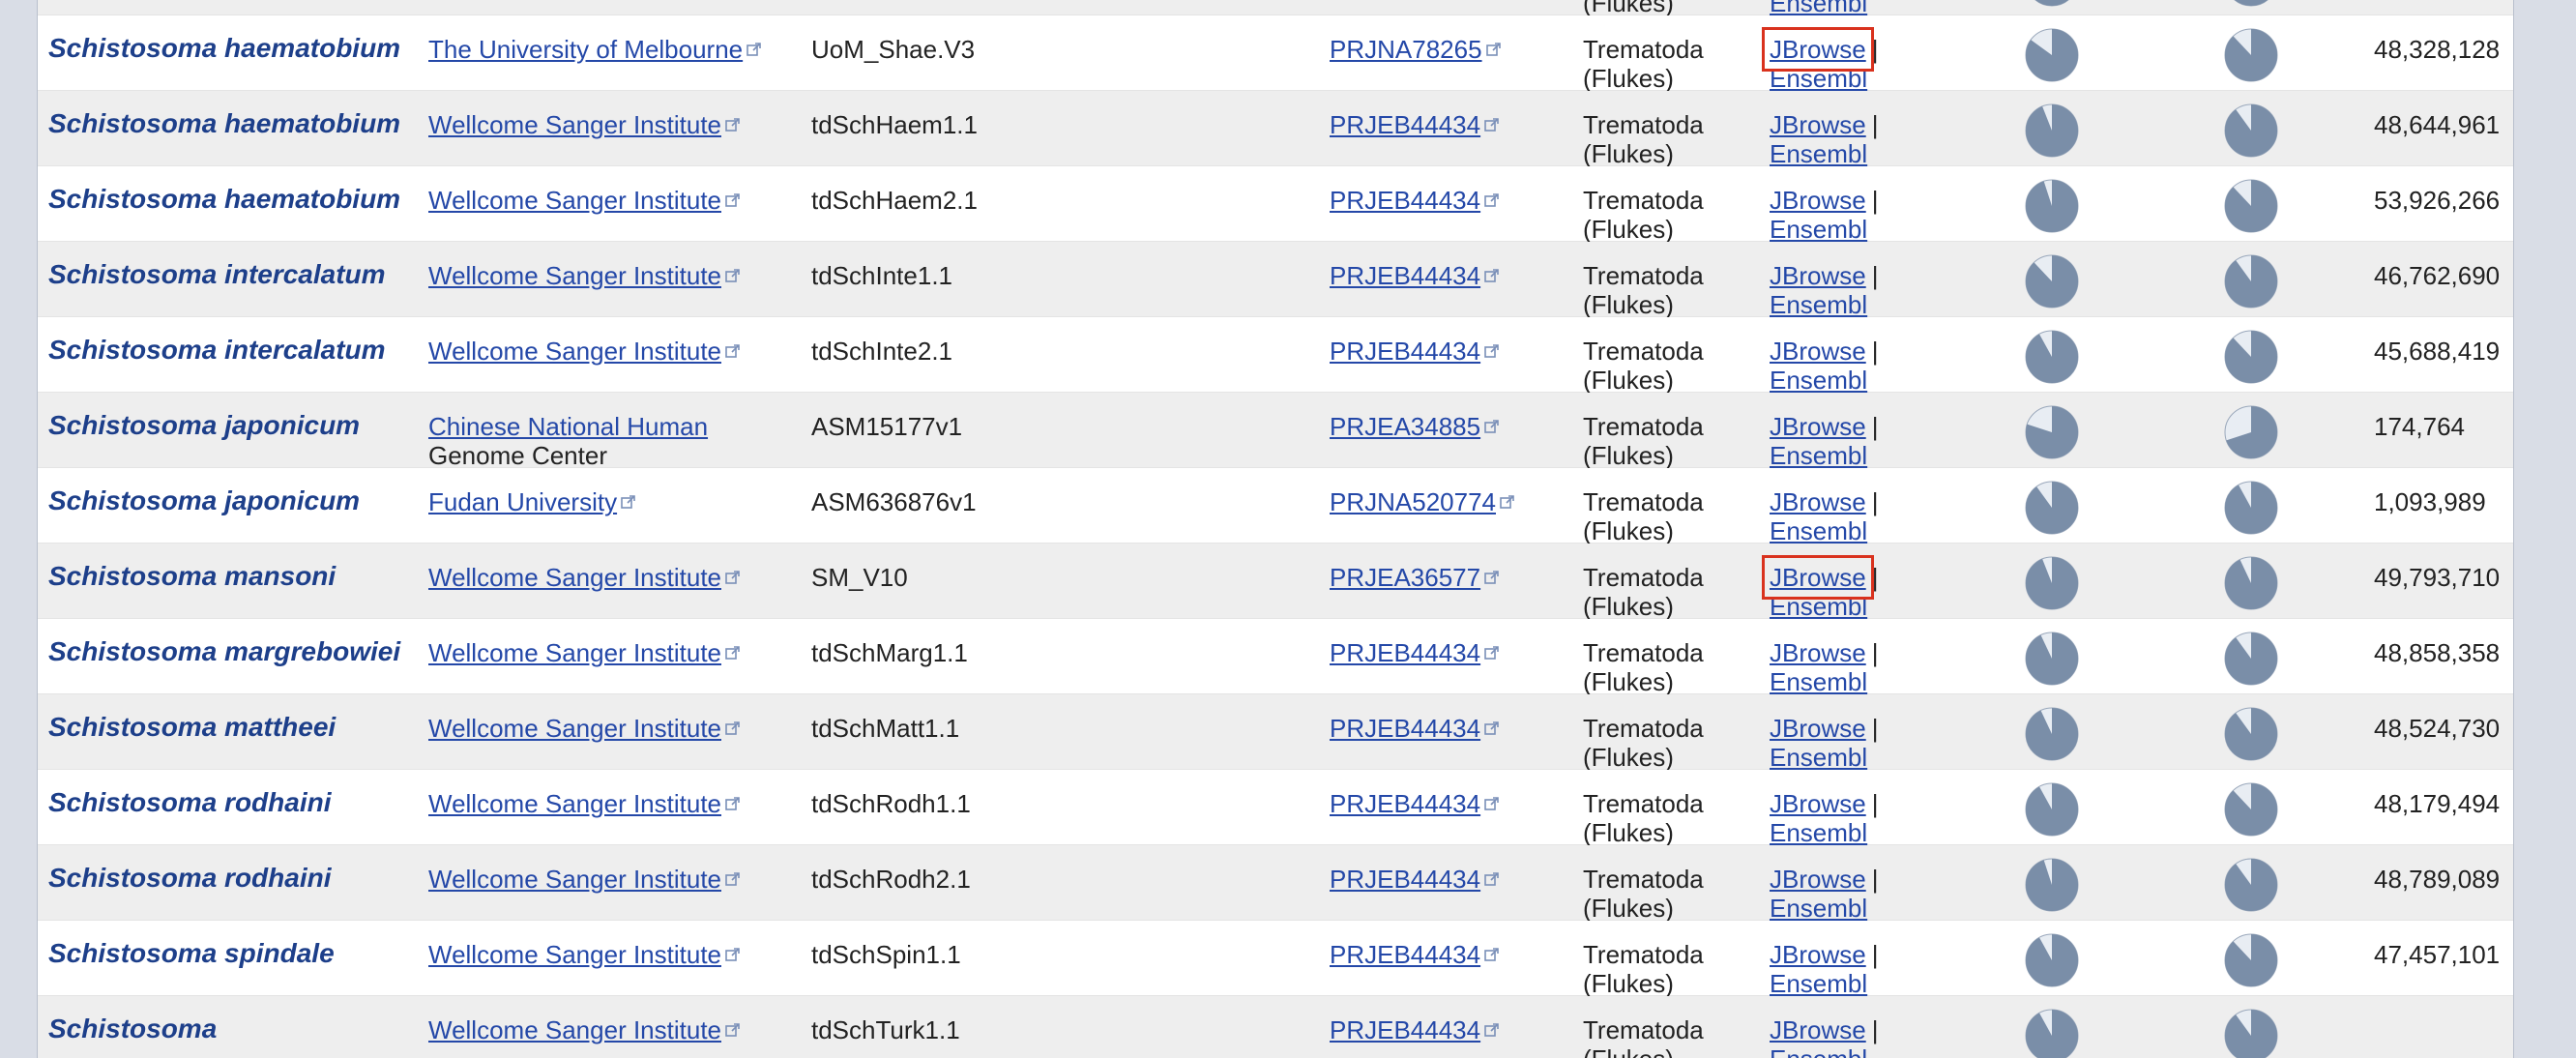 The image size is (2576, 1058). I want to click on bioproject-link: PRJNA78265, so click(1406, 49).